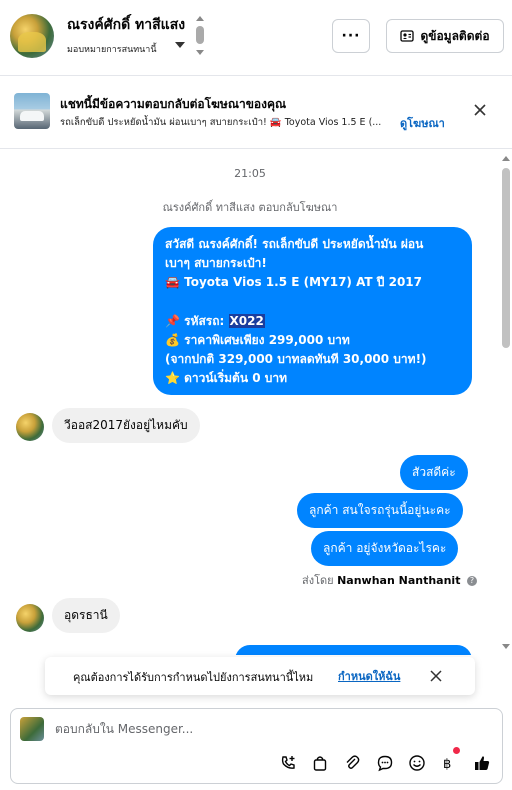 Image resolution: width=512 pixels, height=790 pixels. I want to click on view-contact-label: ดูข้อมูลติดต่อ, so click(455, 35).